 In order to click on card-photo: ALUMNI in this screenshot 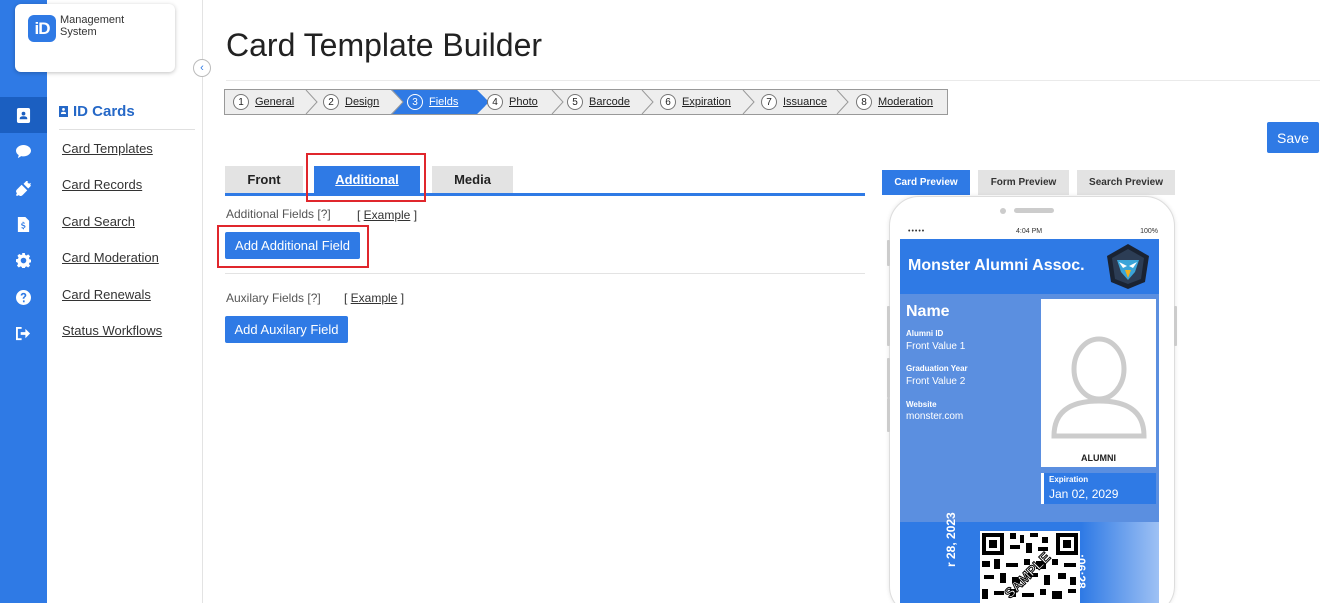, I will do `click(1098, 383)`.